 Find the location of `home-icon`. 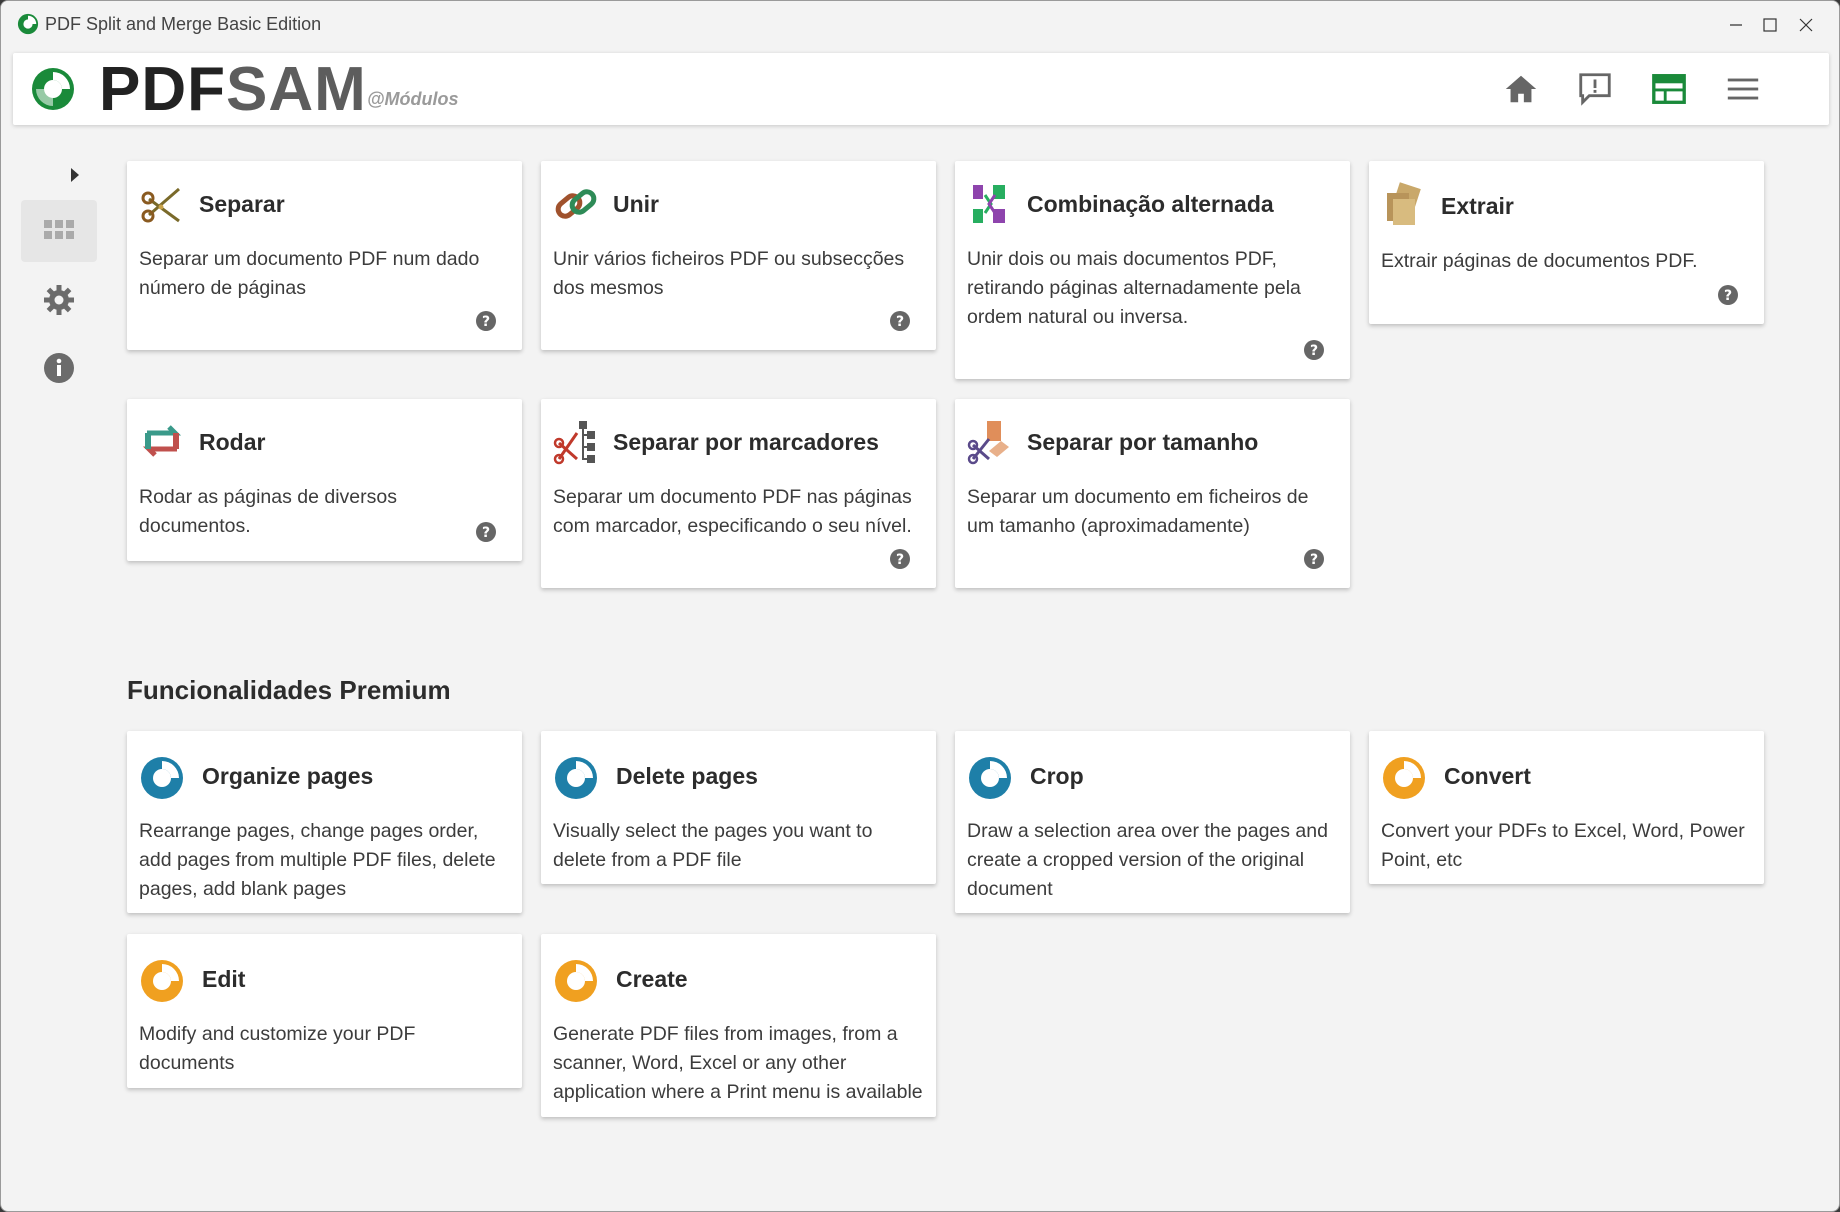

home-icon is located at coordinates (1521, 89).